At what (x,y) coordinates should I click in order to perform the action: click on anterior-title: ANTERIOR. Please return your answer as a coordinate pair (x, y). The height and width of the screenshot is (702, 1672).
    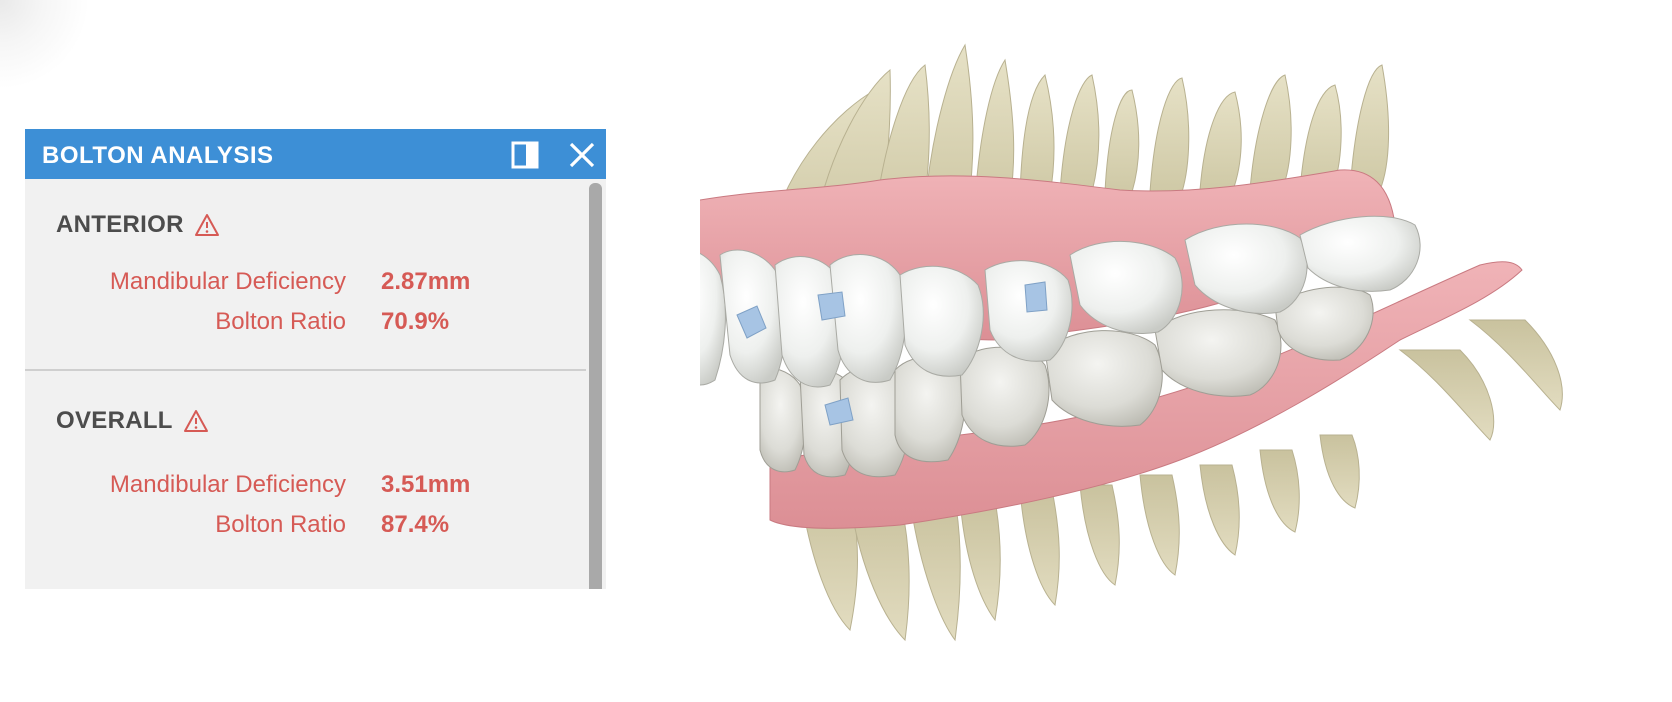
    Looking at the image, I should click on (120, 224).